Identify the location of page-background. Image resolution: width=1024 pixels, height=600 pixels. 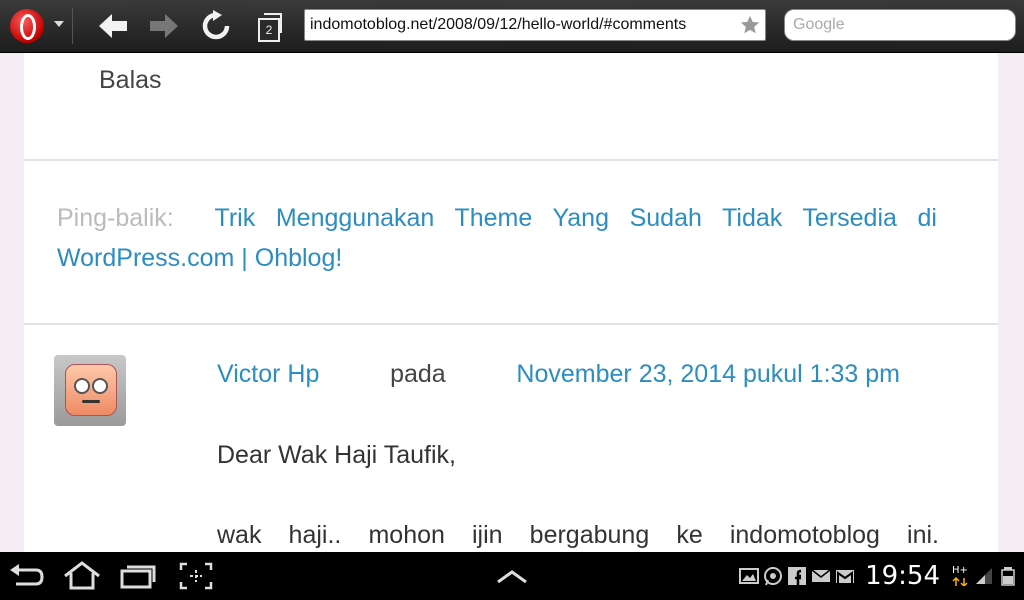
(1011, 302).